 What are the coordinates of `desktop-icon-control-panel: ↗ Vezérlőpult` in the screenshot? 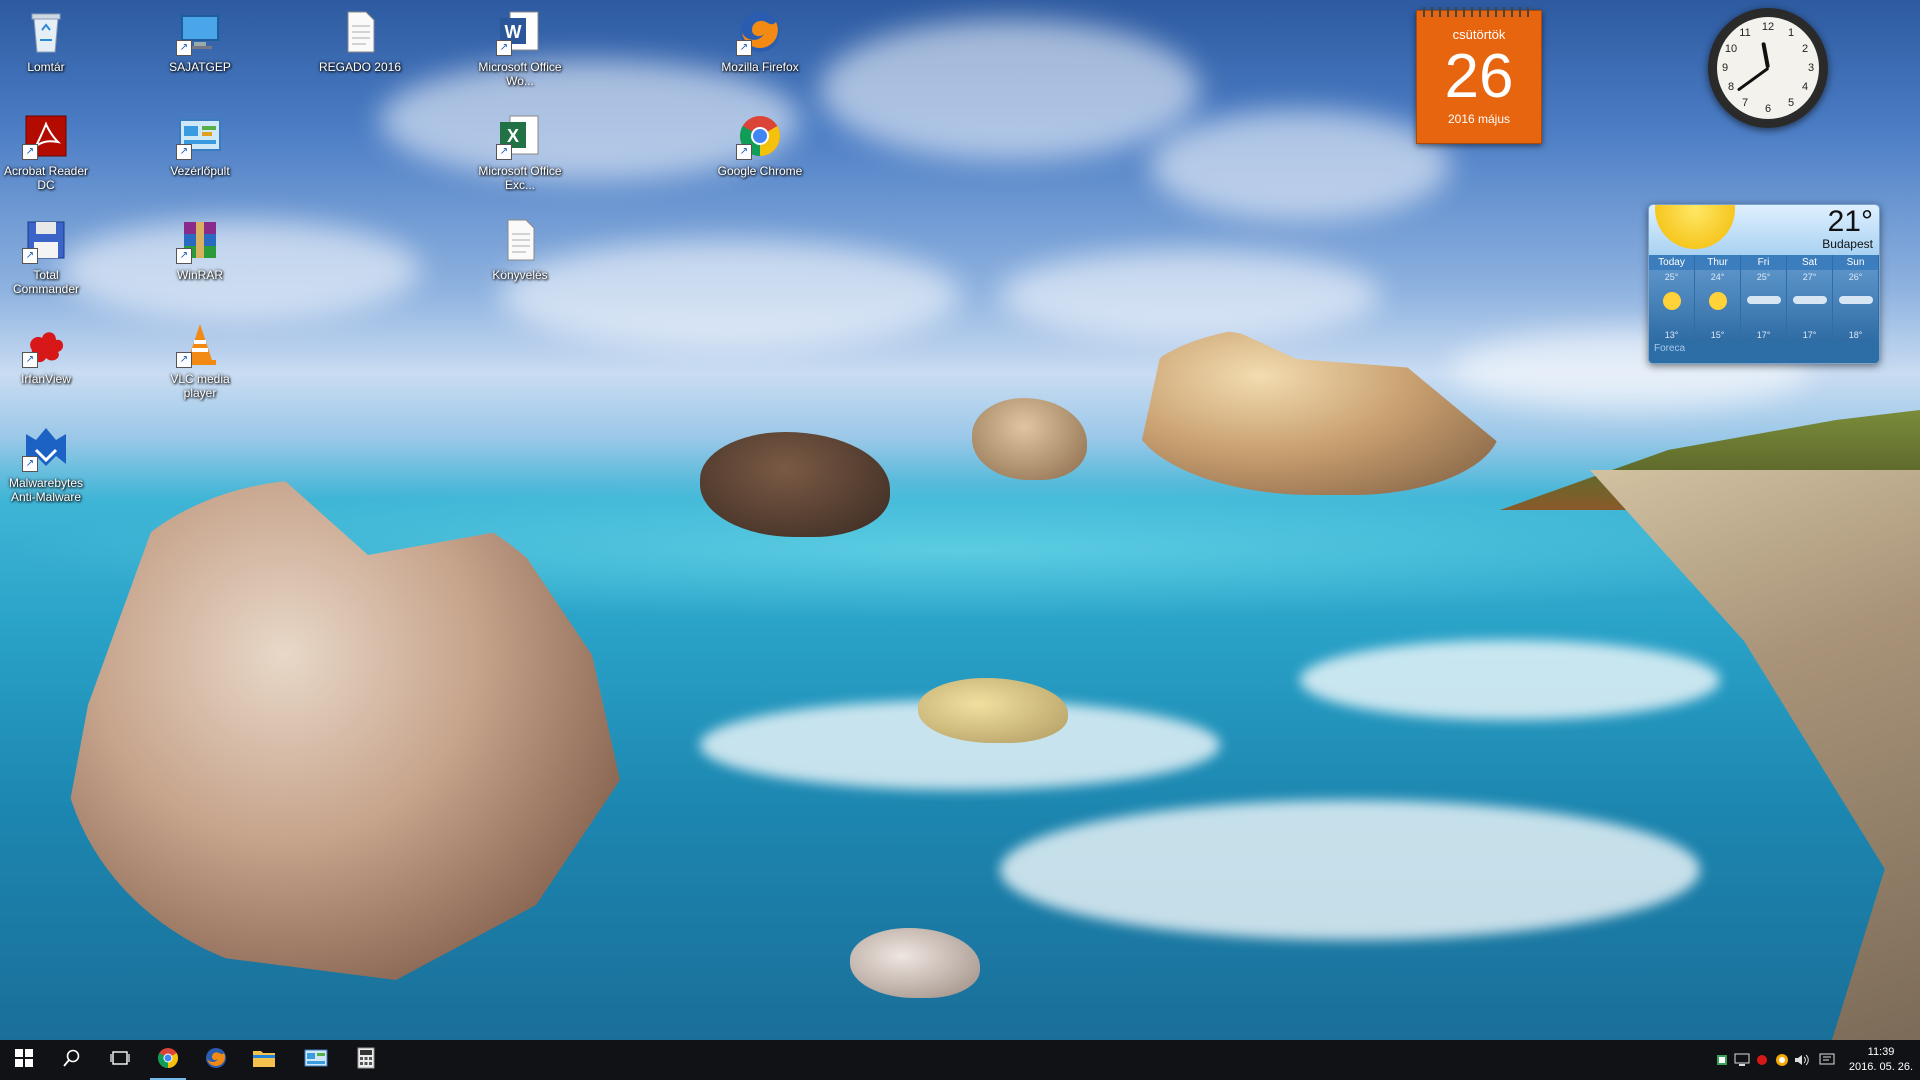 It's located at (200, 145).